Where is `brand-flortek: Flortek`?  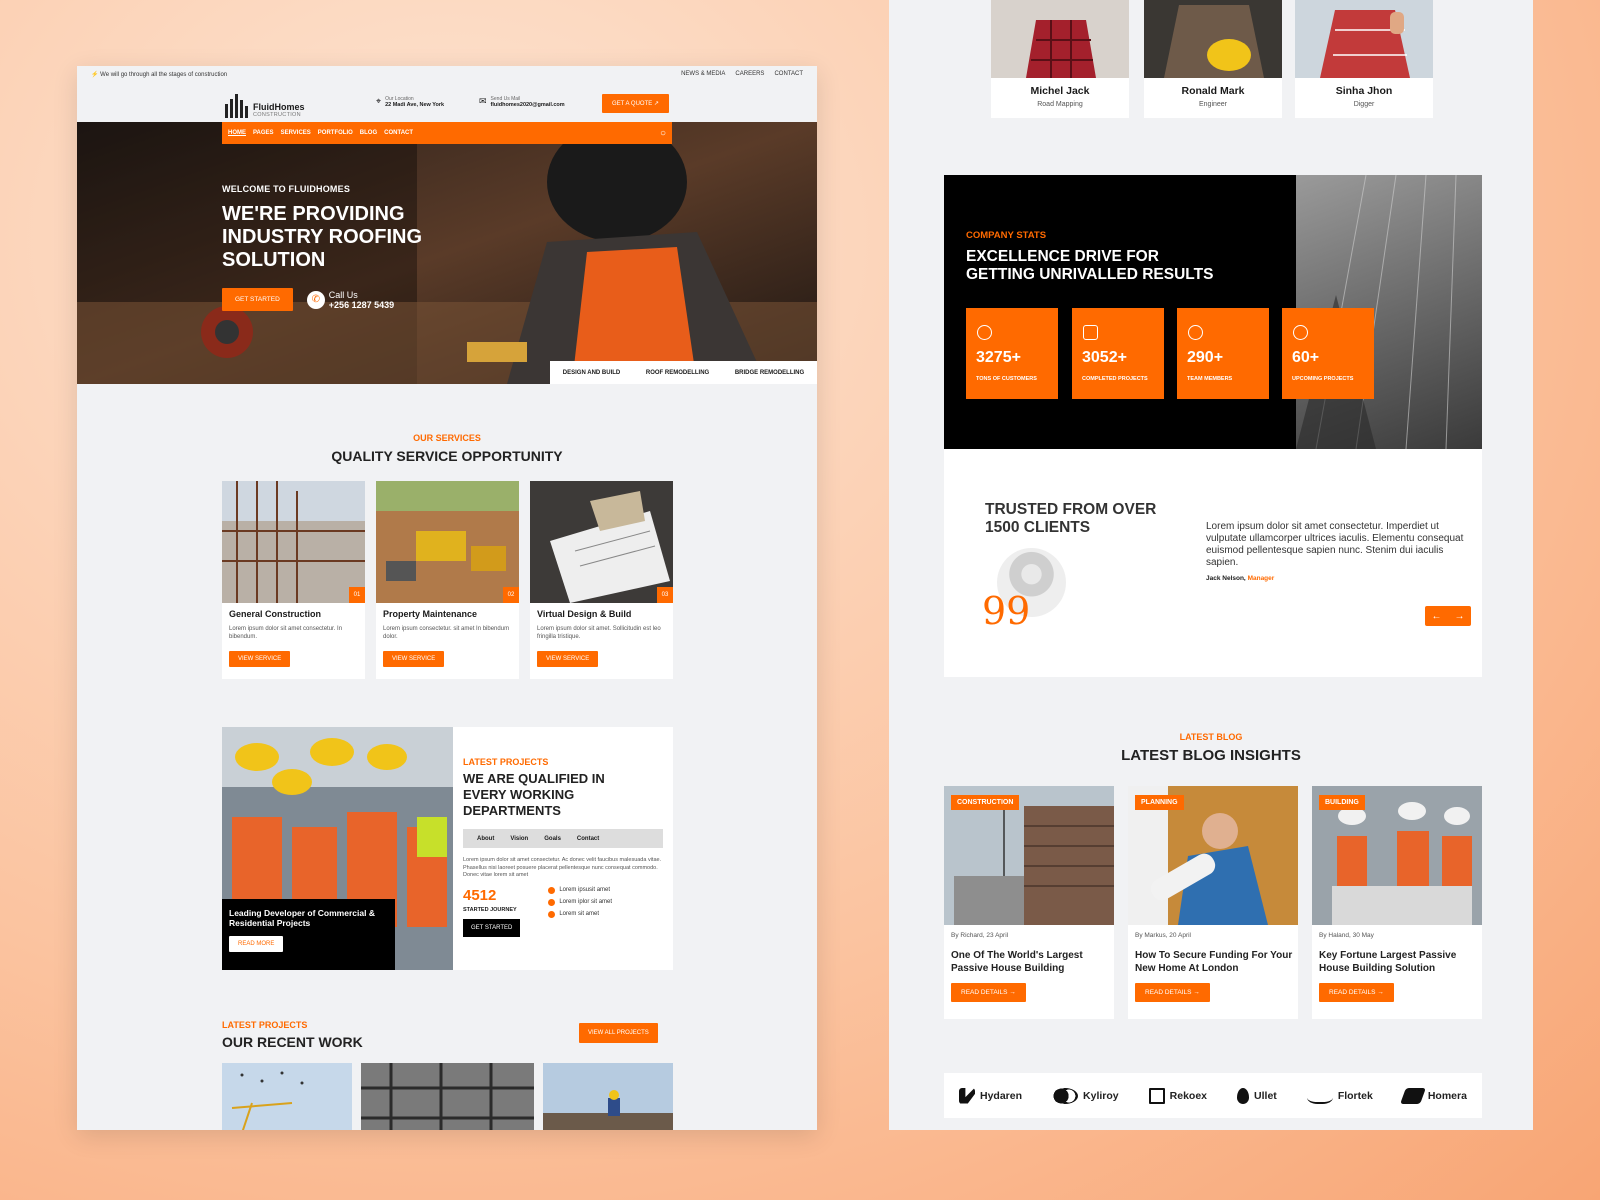
brand-flortek: Flortek is located at coordinates (1339, 1095).